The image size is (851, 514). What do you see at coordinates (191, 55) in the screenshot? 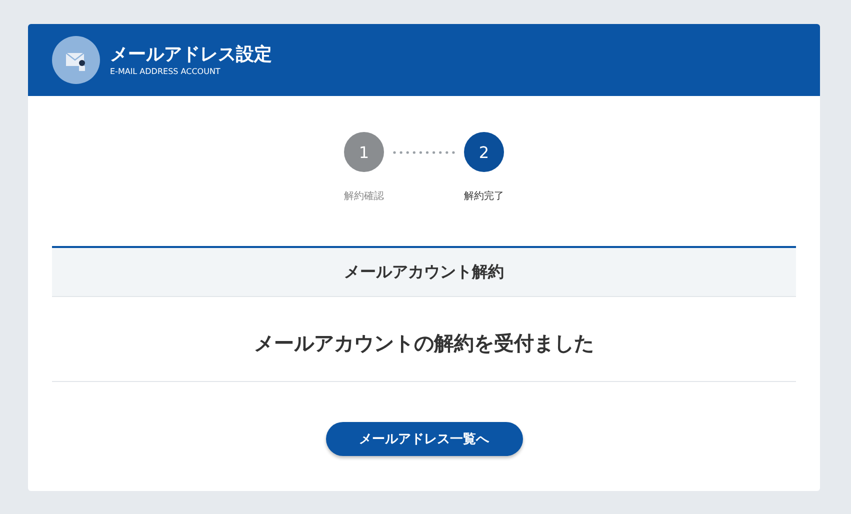
I see `page-title: メールアドレス設定` at bounding box center [191, 55].